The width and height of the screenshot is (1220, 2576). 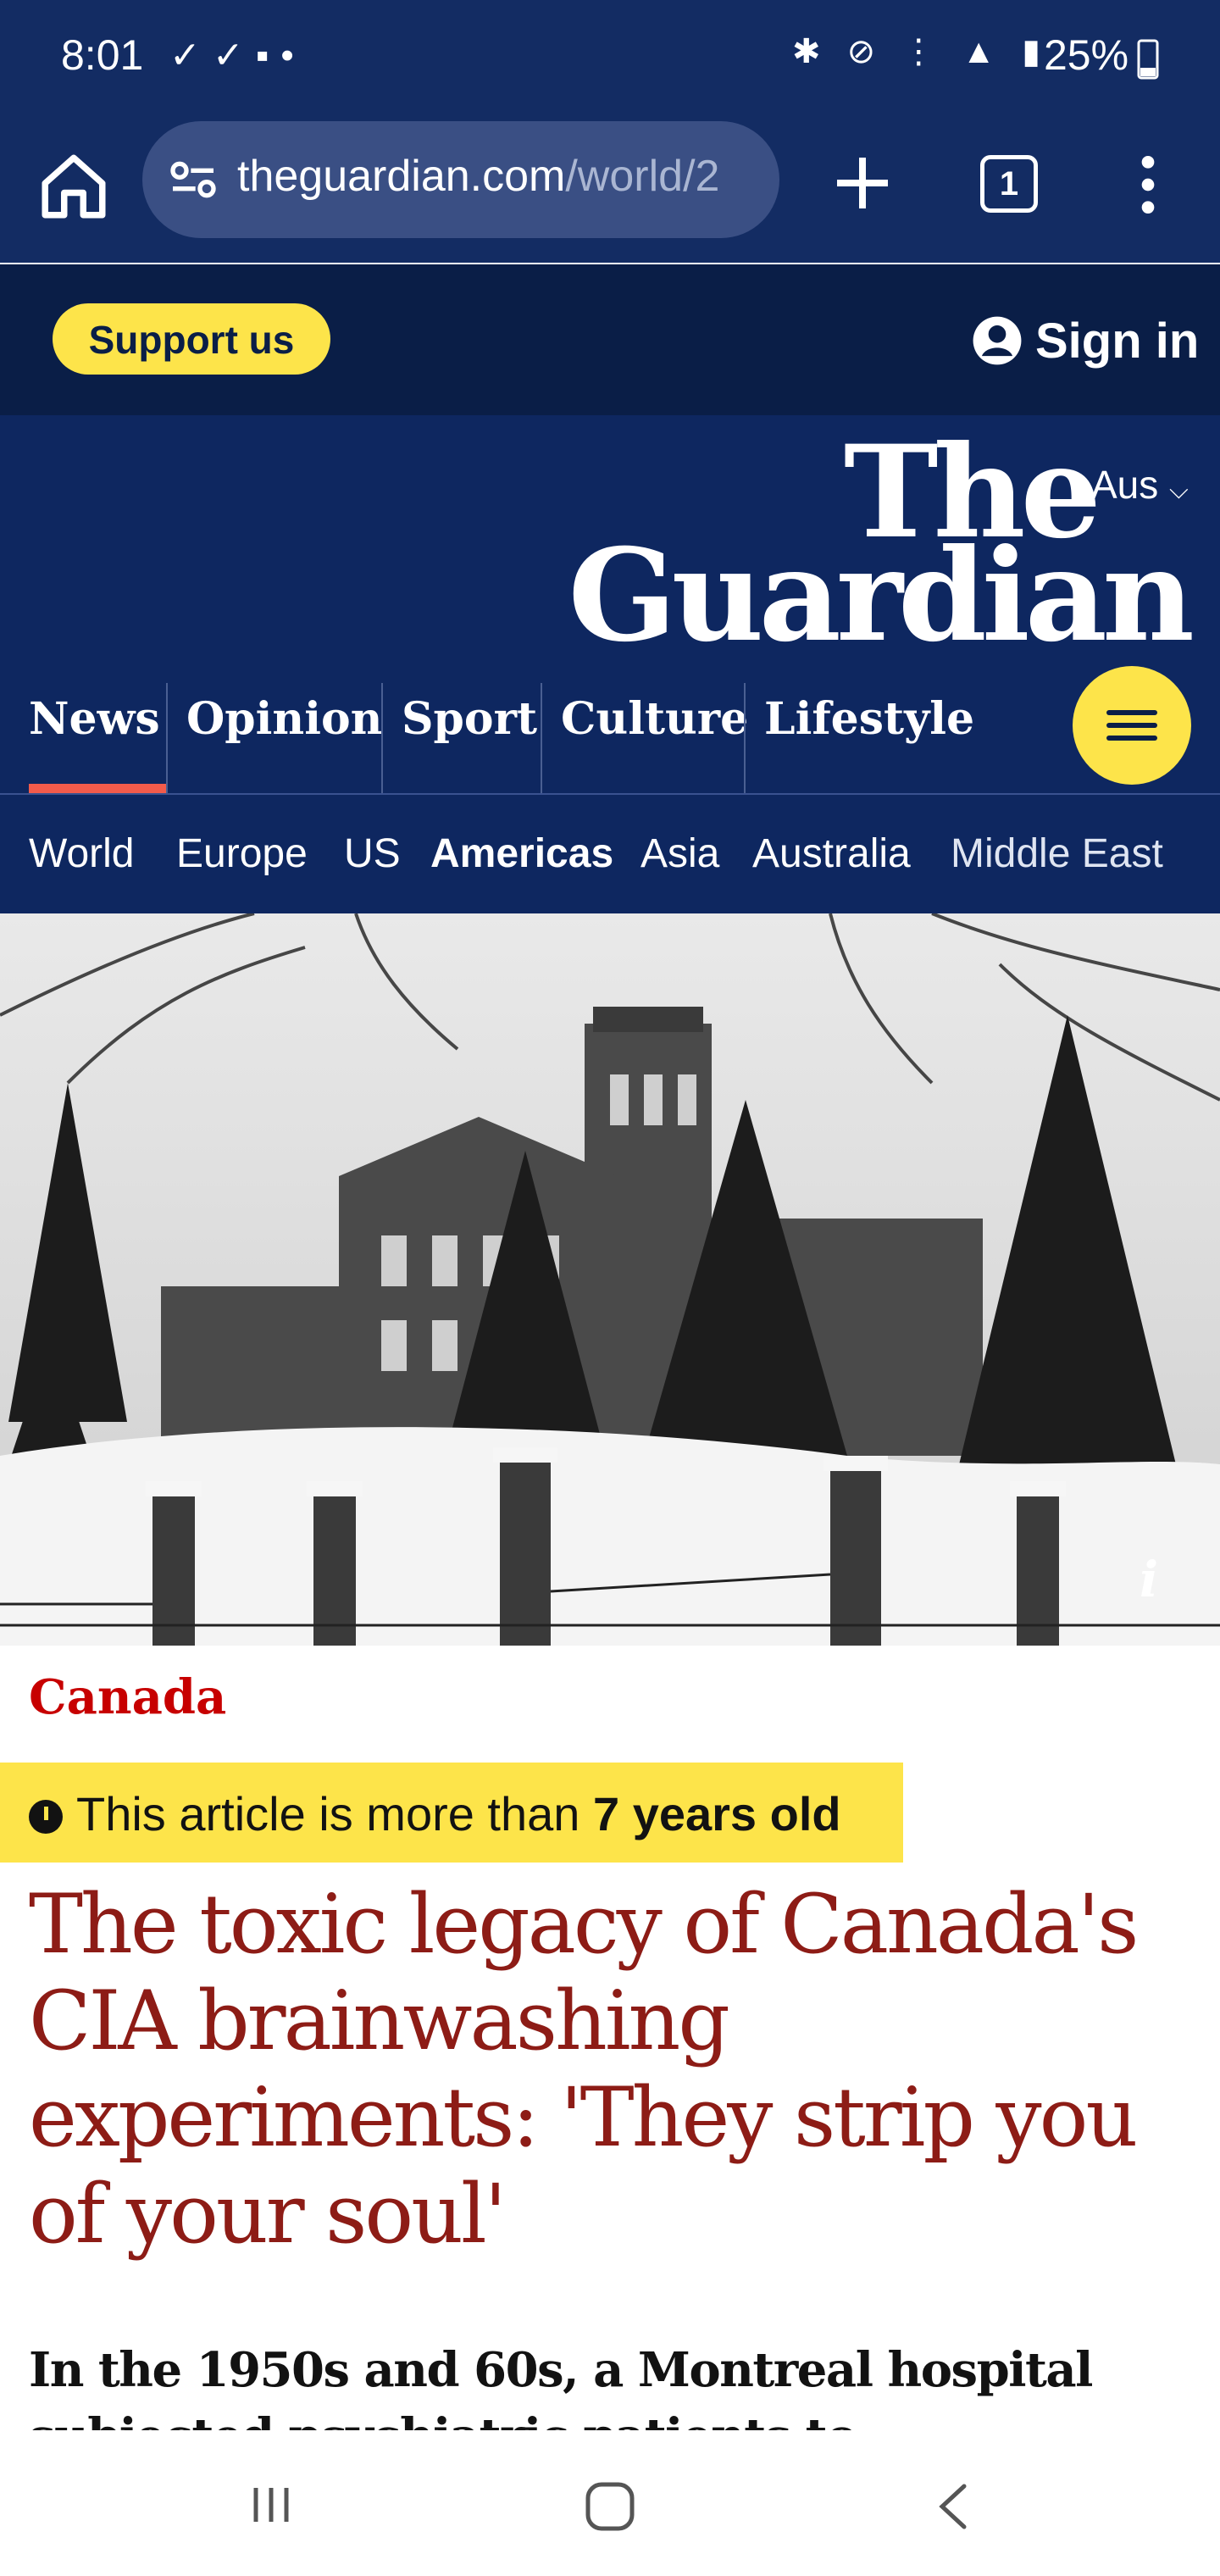 I want to click on pillar-opinion: Opinion, so click(x=274, y=738).